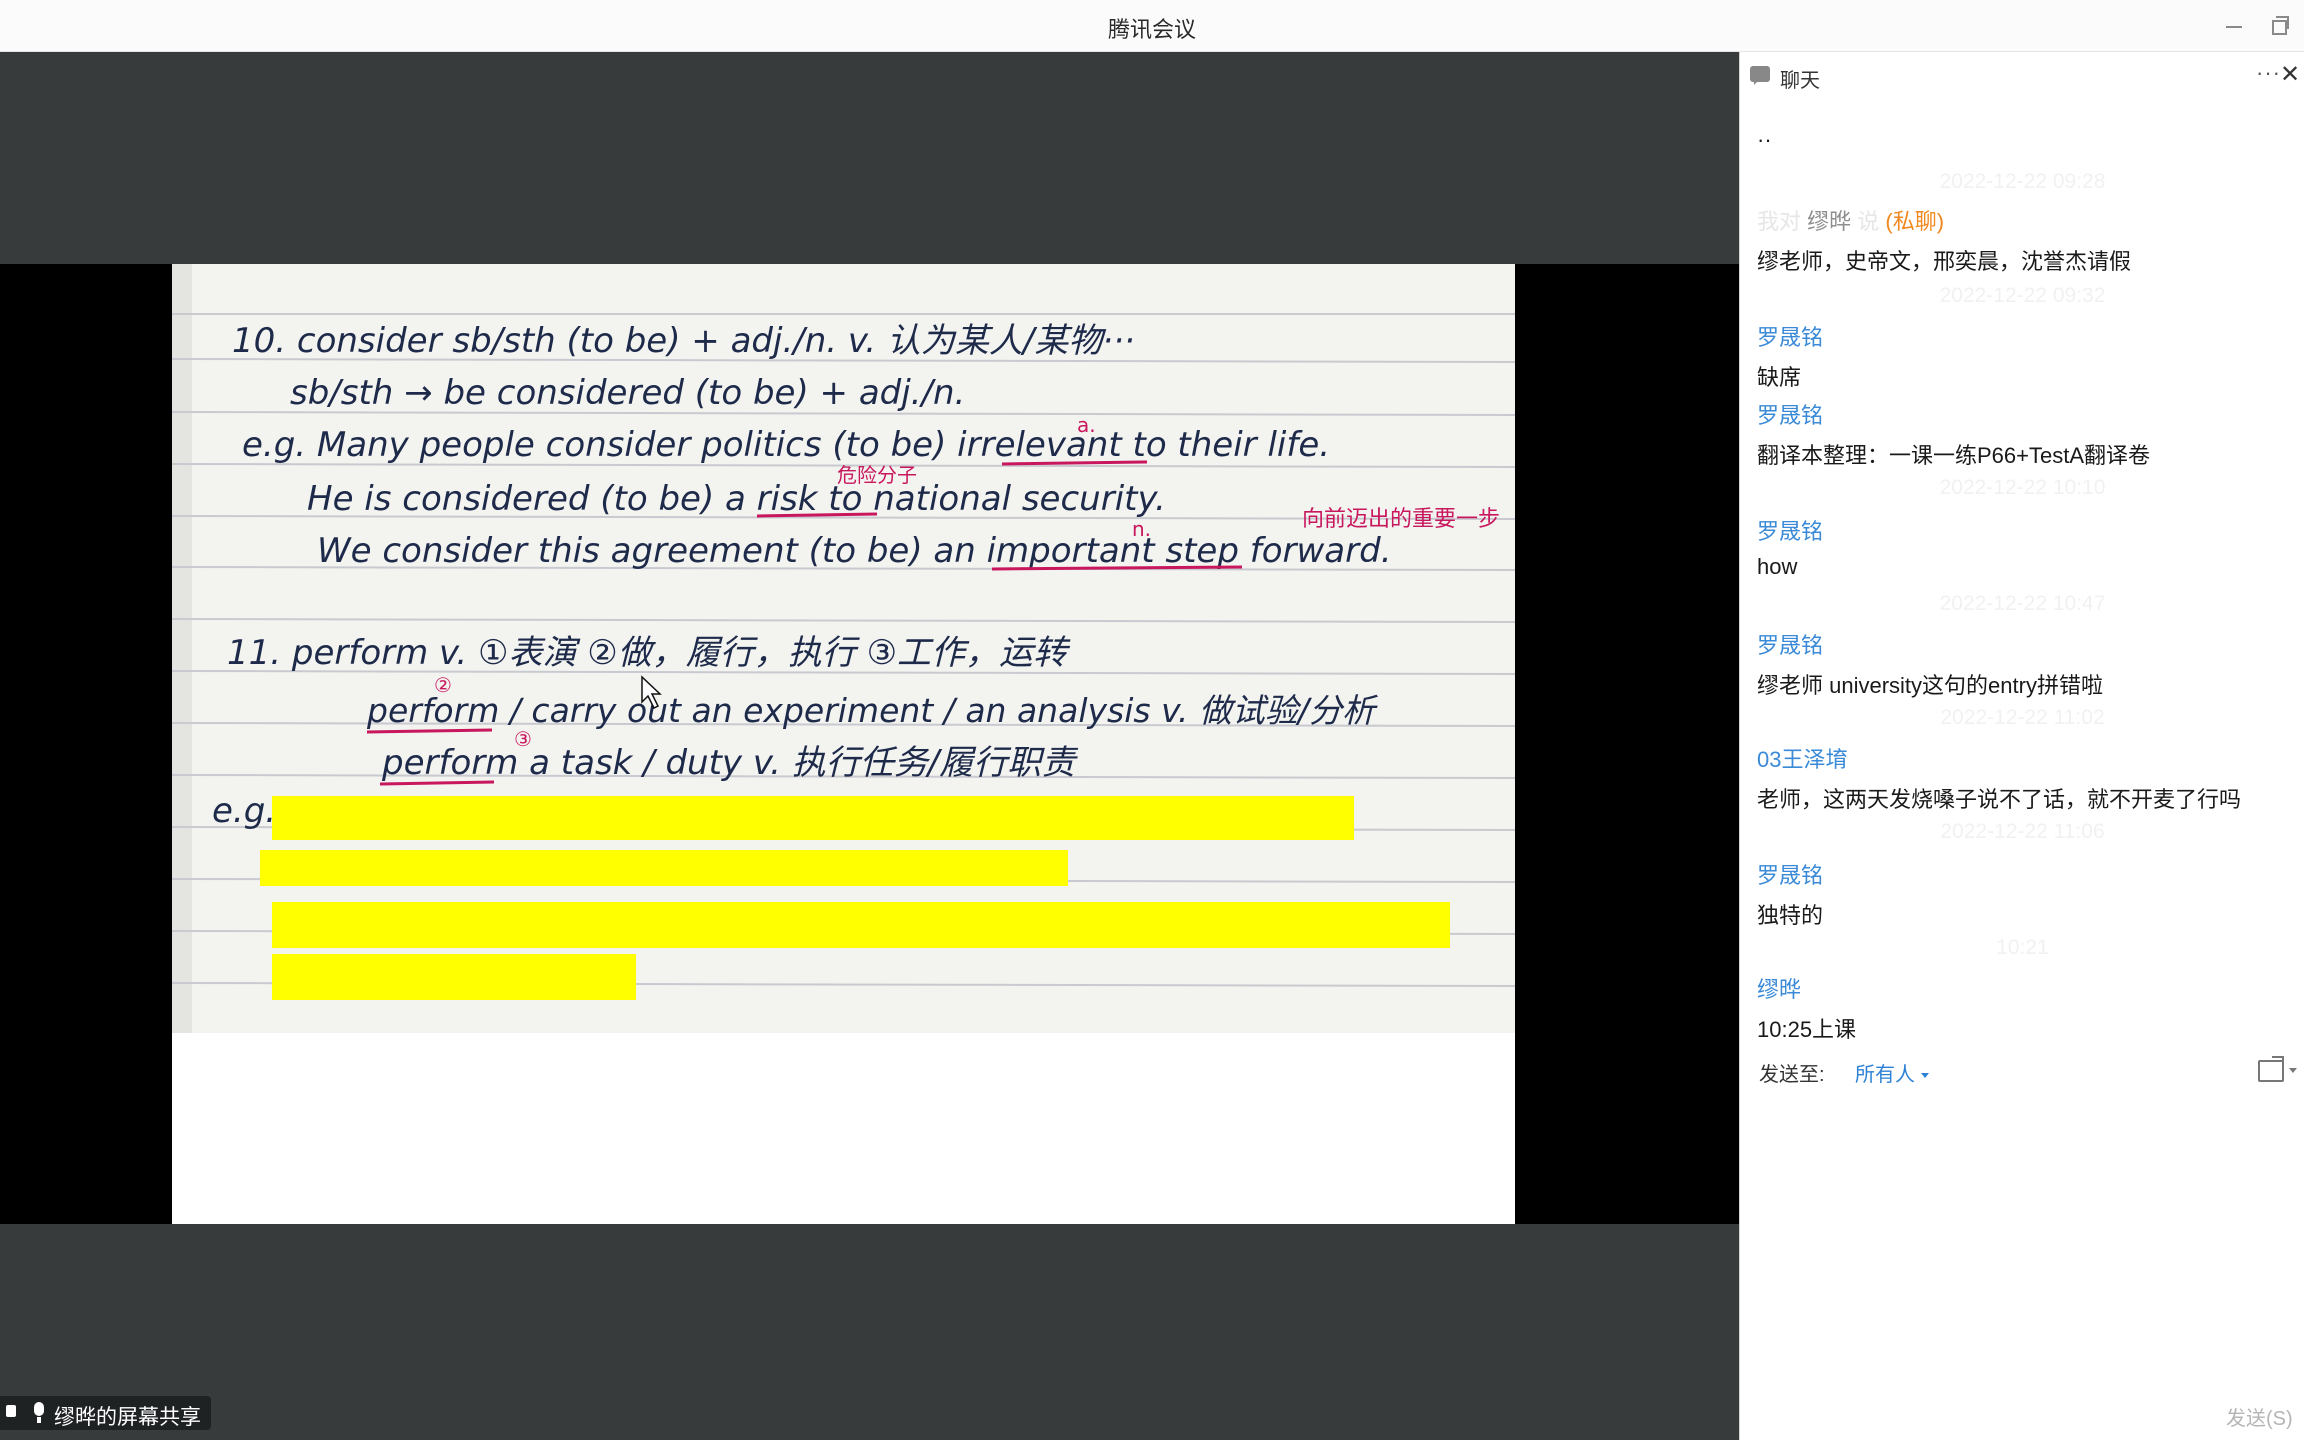  What do you see at coordinates (2022, 181) in the screenshot?
I see `message-timestamp: 2022-12-22 09:28` at bounding box center [2022, 181].